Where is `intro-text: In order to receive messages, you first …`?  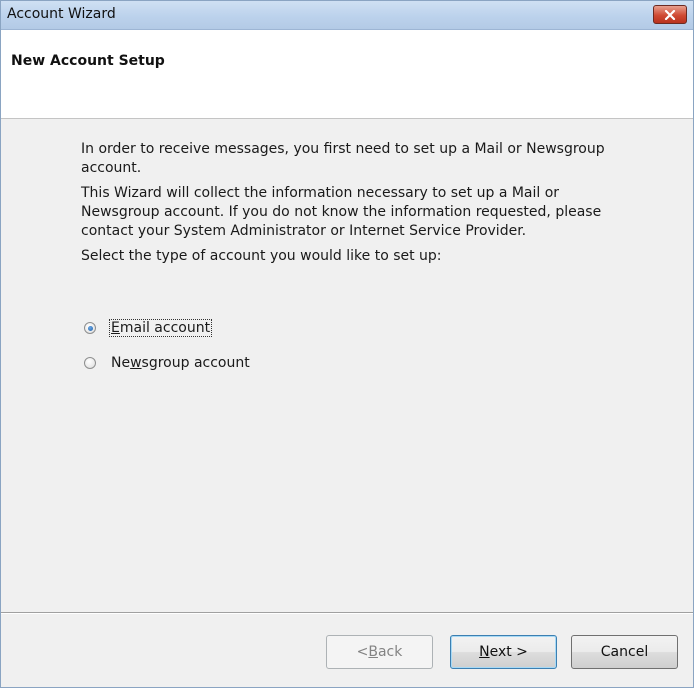
intro-text: In order to receive messages, you first … is located at coordinates (343, 158).